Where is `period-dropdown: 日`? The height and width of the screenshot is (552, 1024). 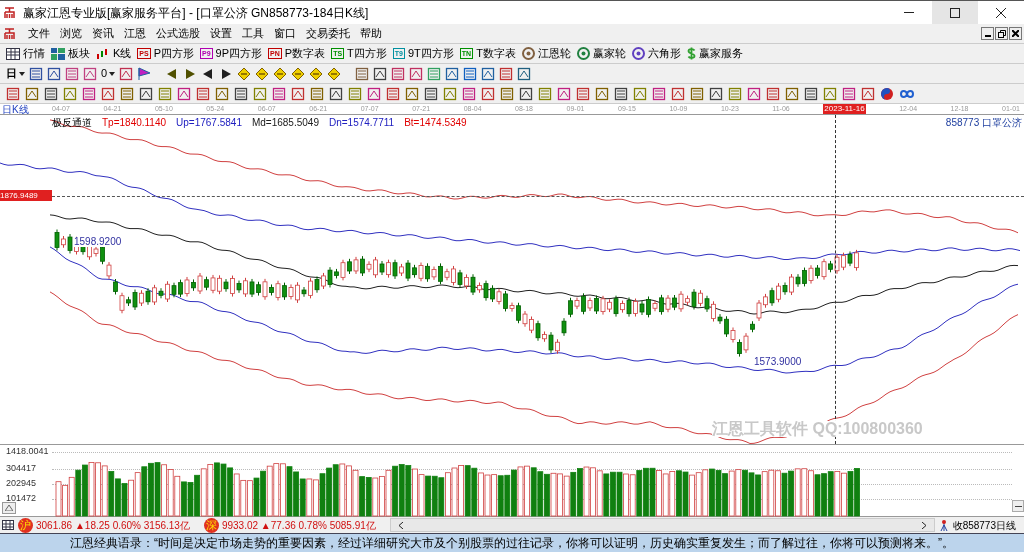
period-dropdown: 日 is located at coordinates (15, 73).